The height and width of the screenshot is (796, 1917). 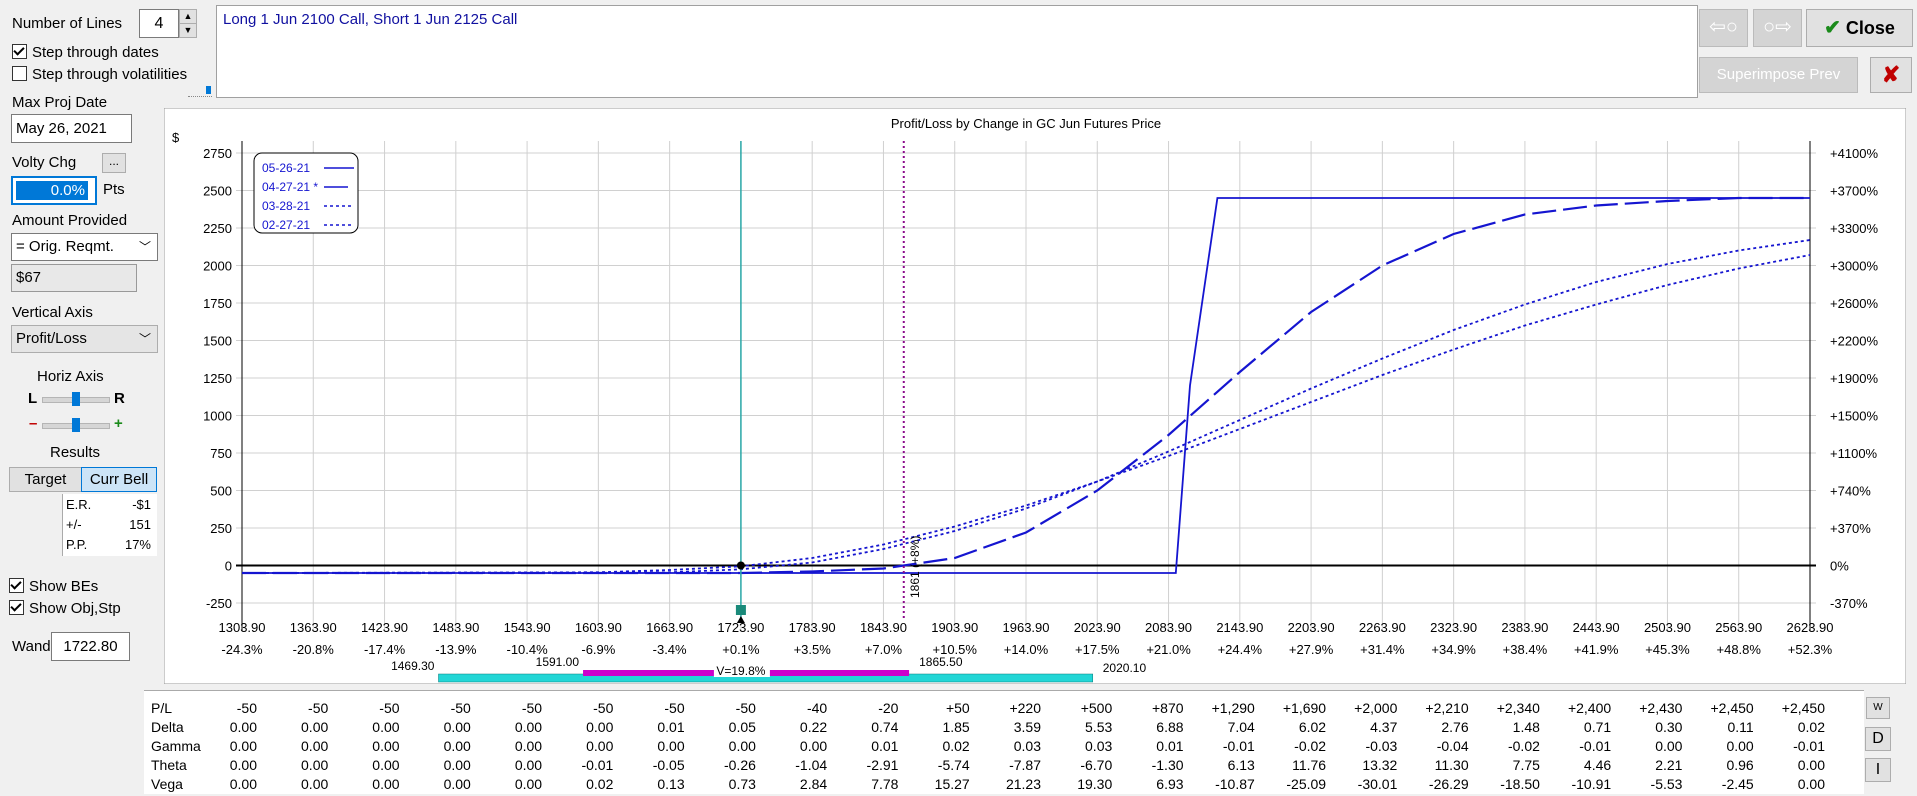 I want to click on num-lines-up-icon: ▲, so click(x=188, y=16).